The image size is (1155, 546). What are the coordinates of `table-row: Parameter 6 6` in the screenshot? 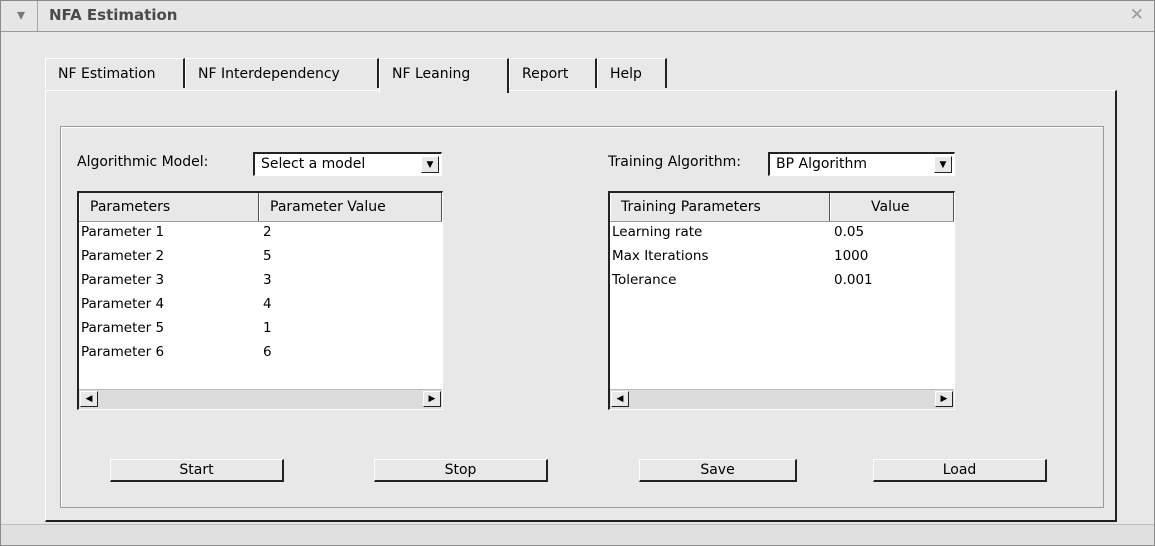 It's located at (260, 354).